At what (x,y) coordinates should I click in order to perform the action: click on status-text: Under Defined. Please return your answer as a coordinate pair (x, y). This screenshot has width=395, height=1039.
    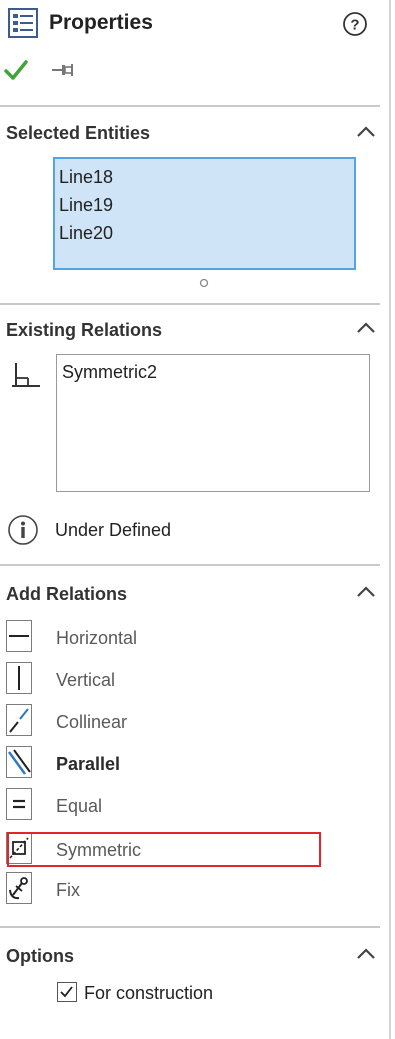
    Looking at the image, I should click on (113, 530).